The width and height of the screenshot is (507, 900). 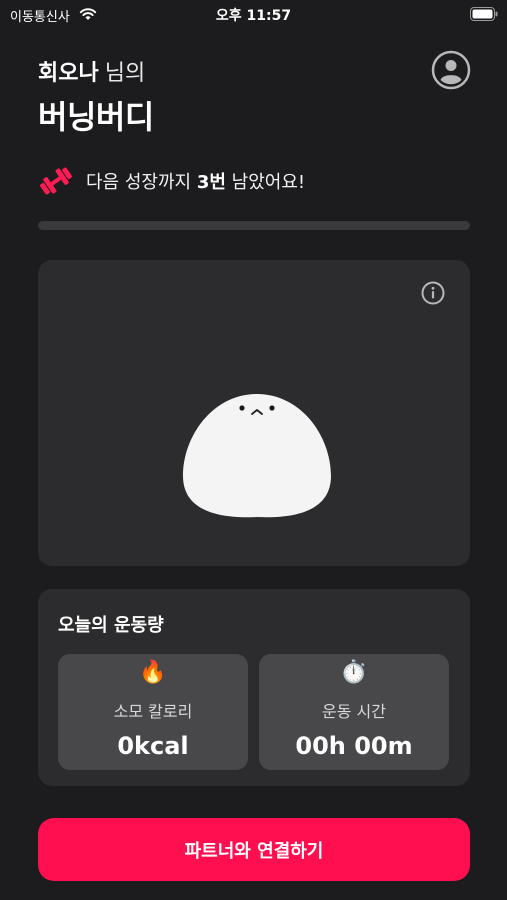 I want to click on page-title: 버닝버디, so click(x=96, y=117).